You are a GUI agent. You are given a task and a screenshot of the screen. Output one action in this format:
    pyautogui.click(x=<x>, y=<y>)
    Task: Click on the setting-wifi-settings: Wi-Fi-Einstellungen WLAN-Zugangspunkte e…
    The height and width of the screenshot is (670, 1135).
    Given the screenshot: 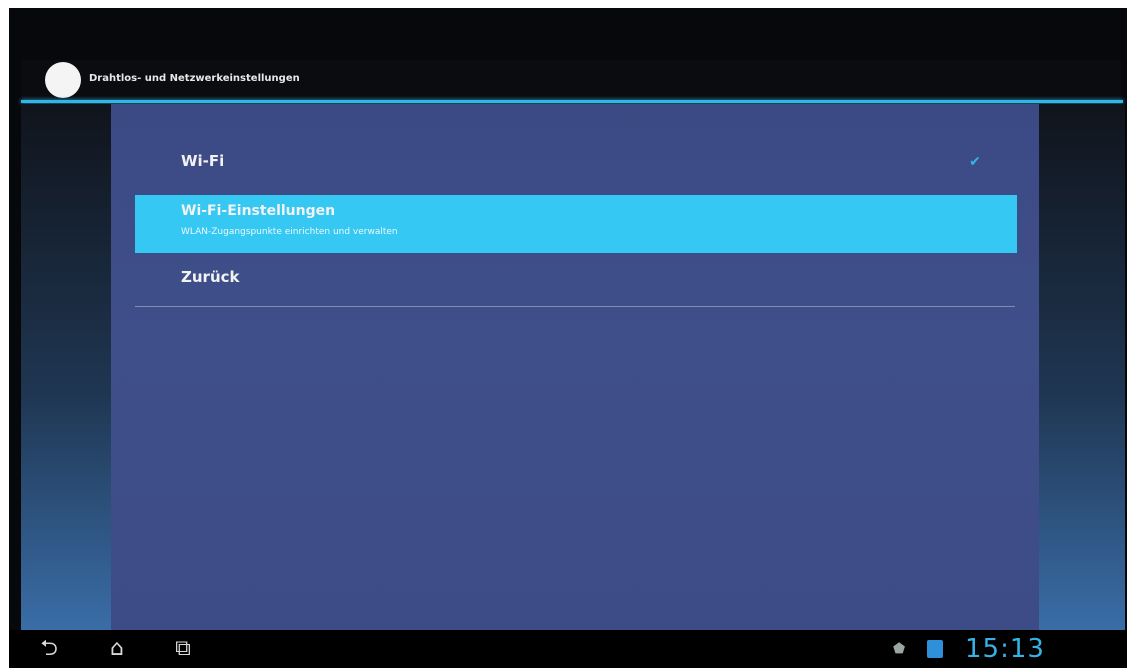 What is the action you would take?
    pyautogui.click(x=576, y=224)
    